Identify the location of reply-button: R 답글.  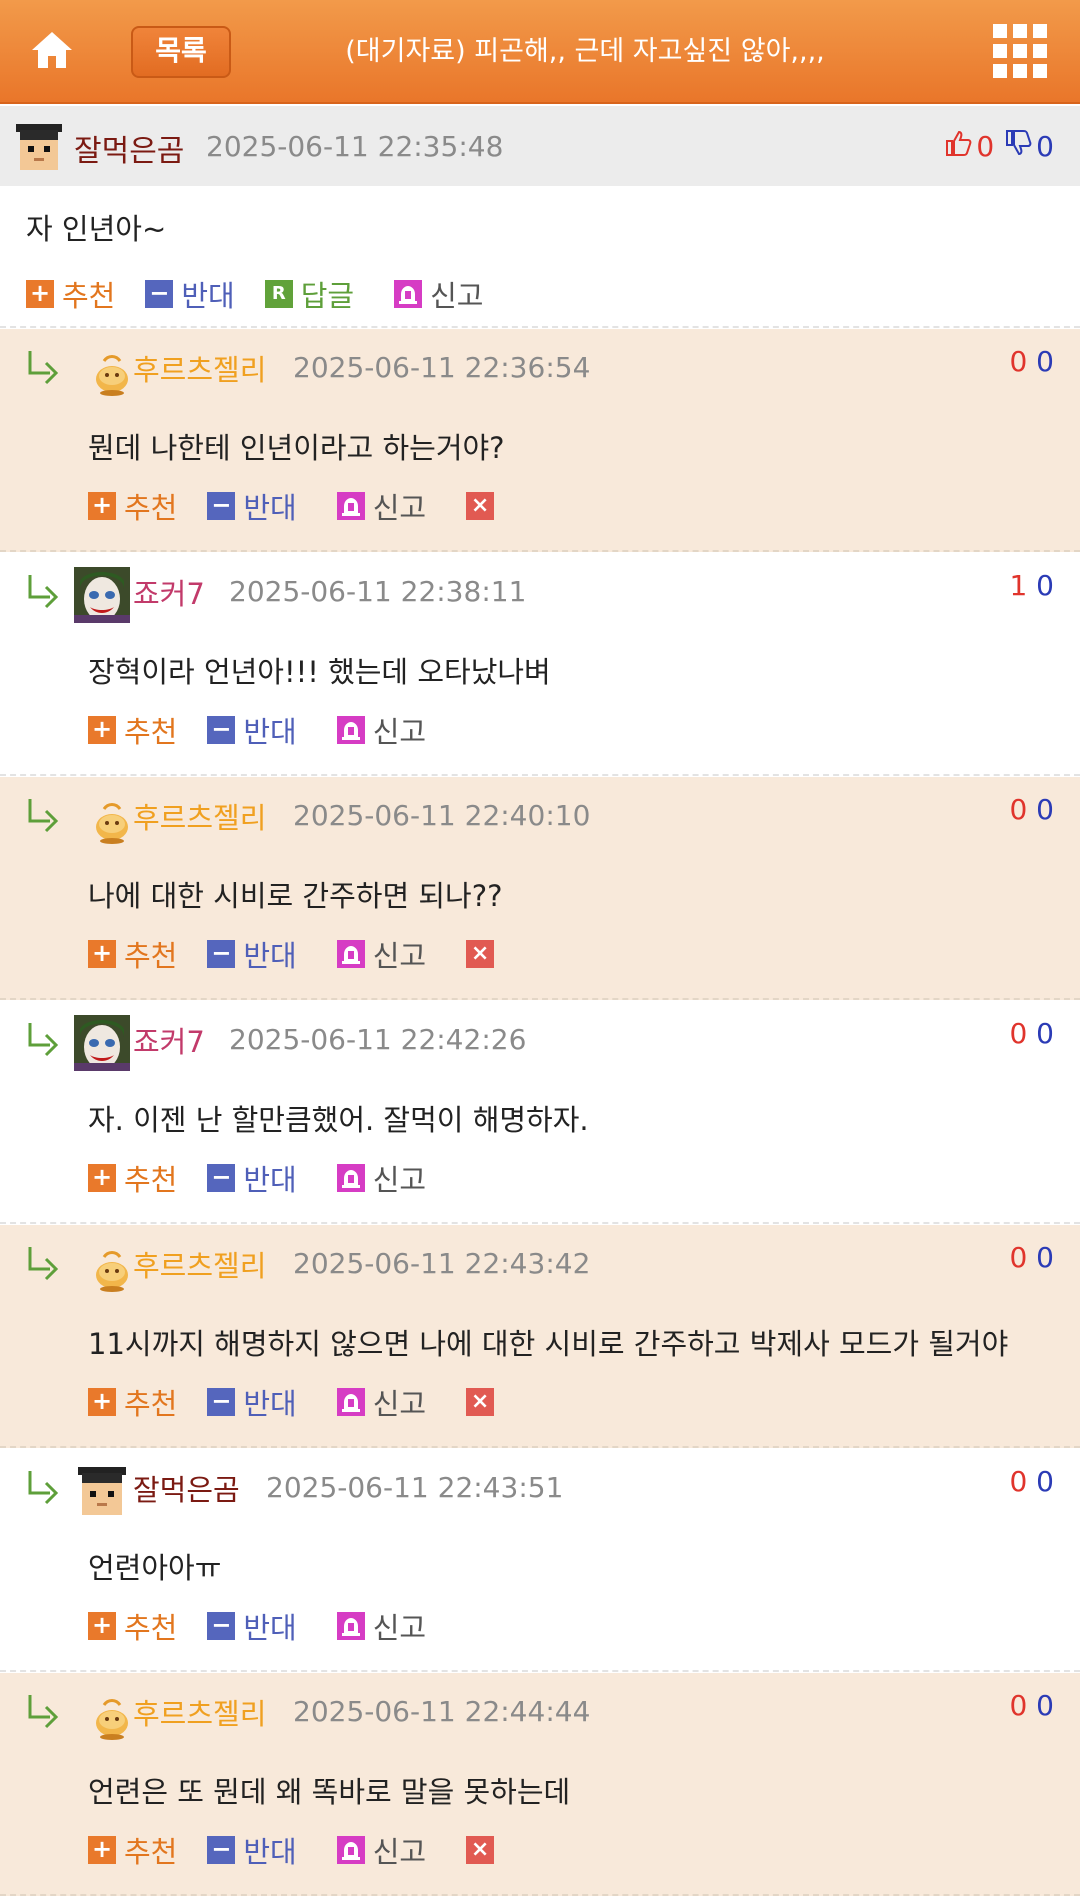
(309, 294).